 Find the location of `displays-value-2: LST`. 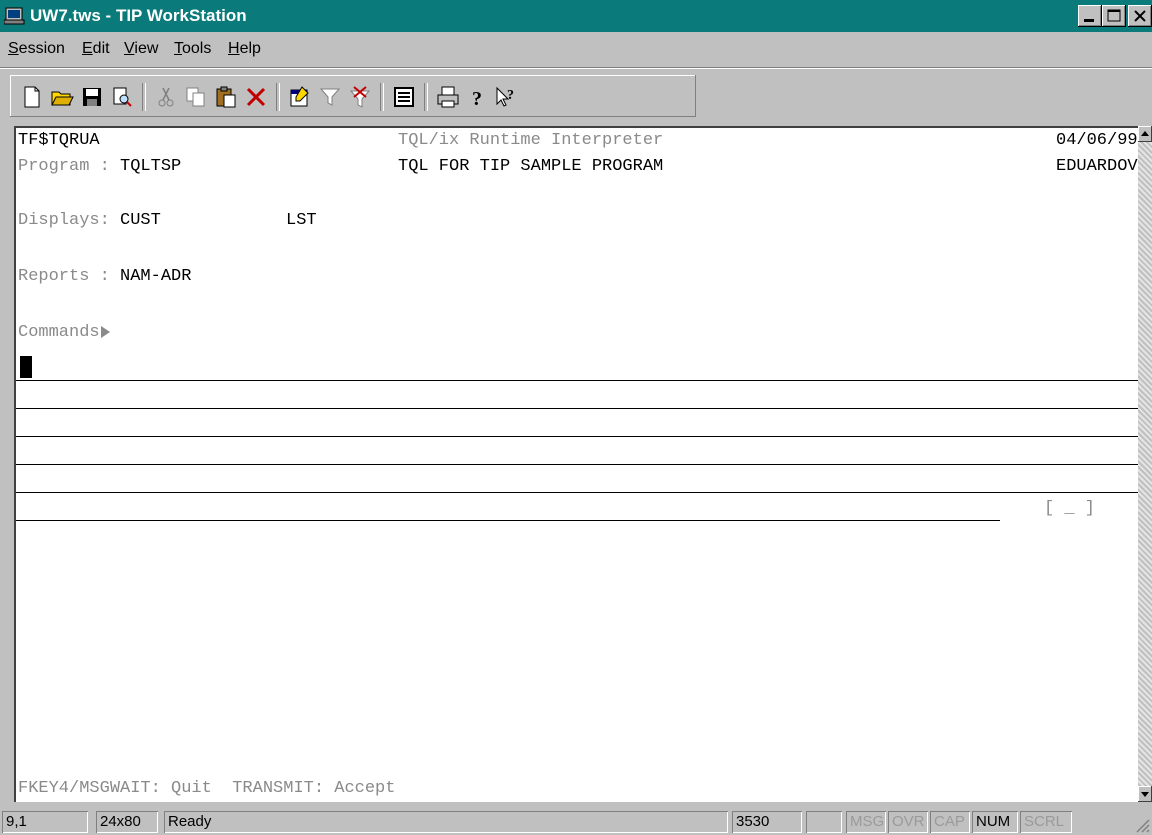

displays-value-2: LST is located at coordinates (301, 220).